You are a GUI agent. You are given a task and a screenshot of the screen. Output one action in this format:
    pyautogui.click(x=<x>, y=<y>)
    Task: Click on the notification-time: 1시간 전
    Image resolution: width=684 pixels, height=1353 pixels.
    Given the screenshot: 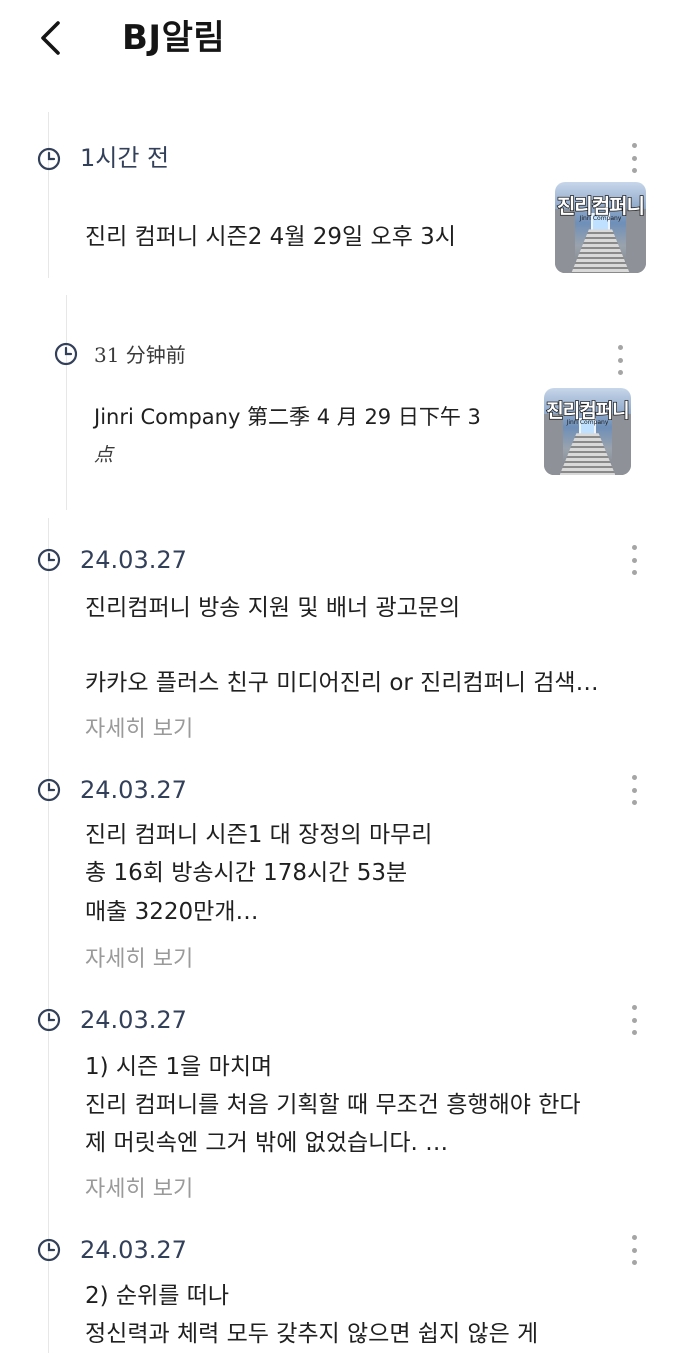 What is the action you would take?
    pyautogui.click(x=125, y=158)
    